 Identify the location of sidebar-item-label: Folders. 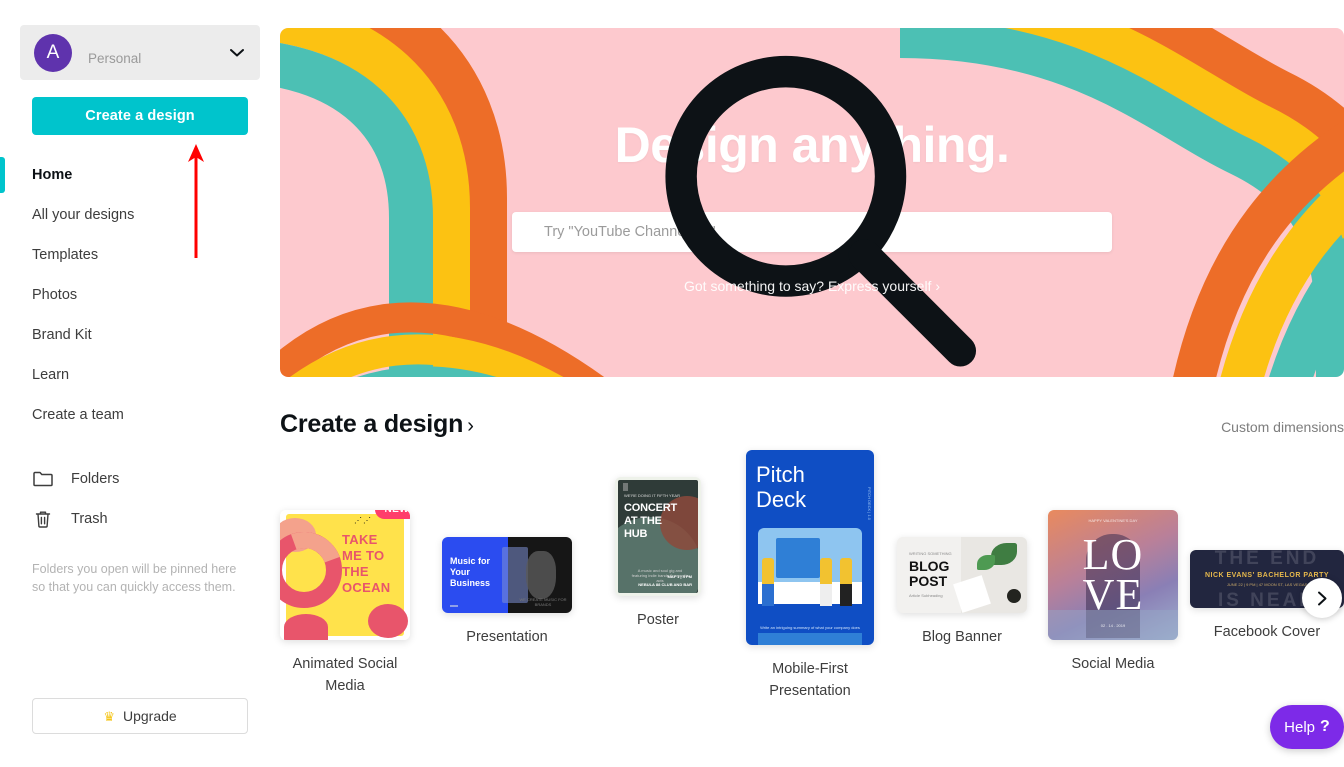
(95, 479).